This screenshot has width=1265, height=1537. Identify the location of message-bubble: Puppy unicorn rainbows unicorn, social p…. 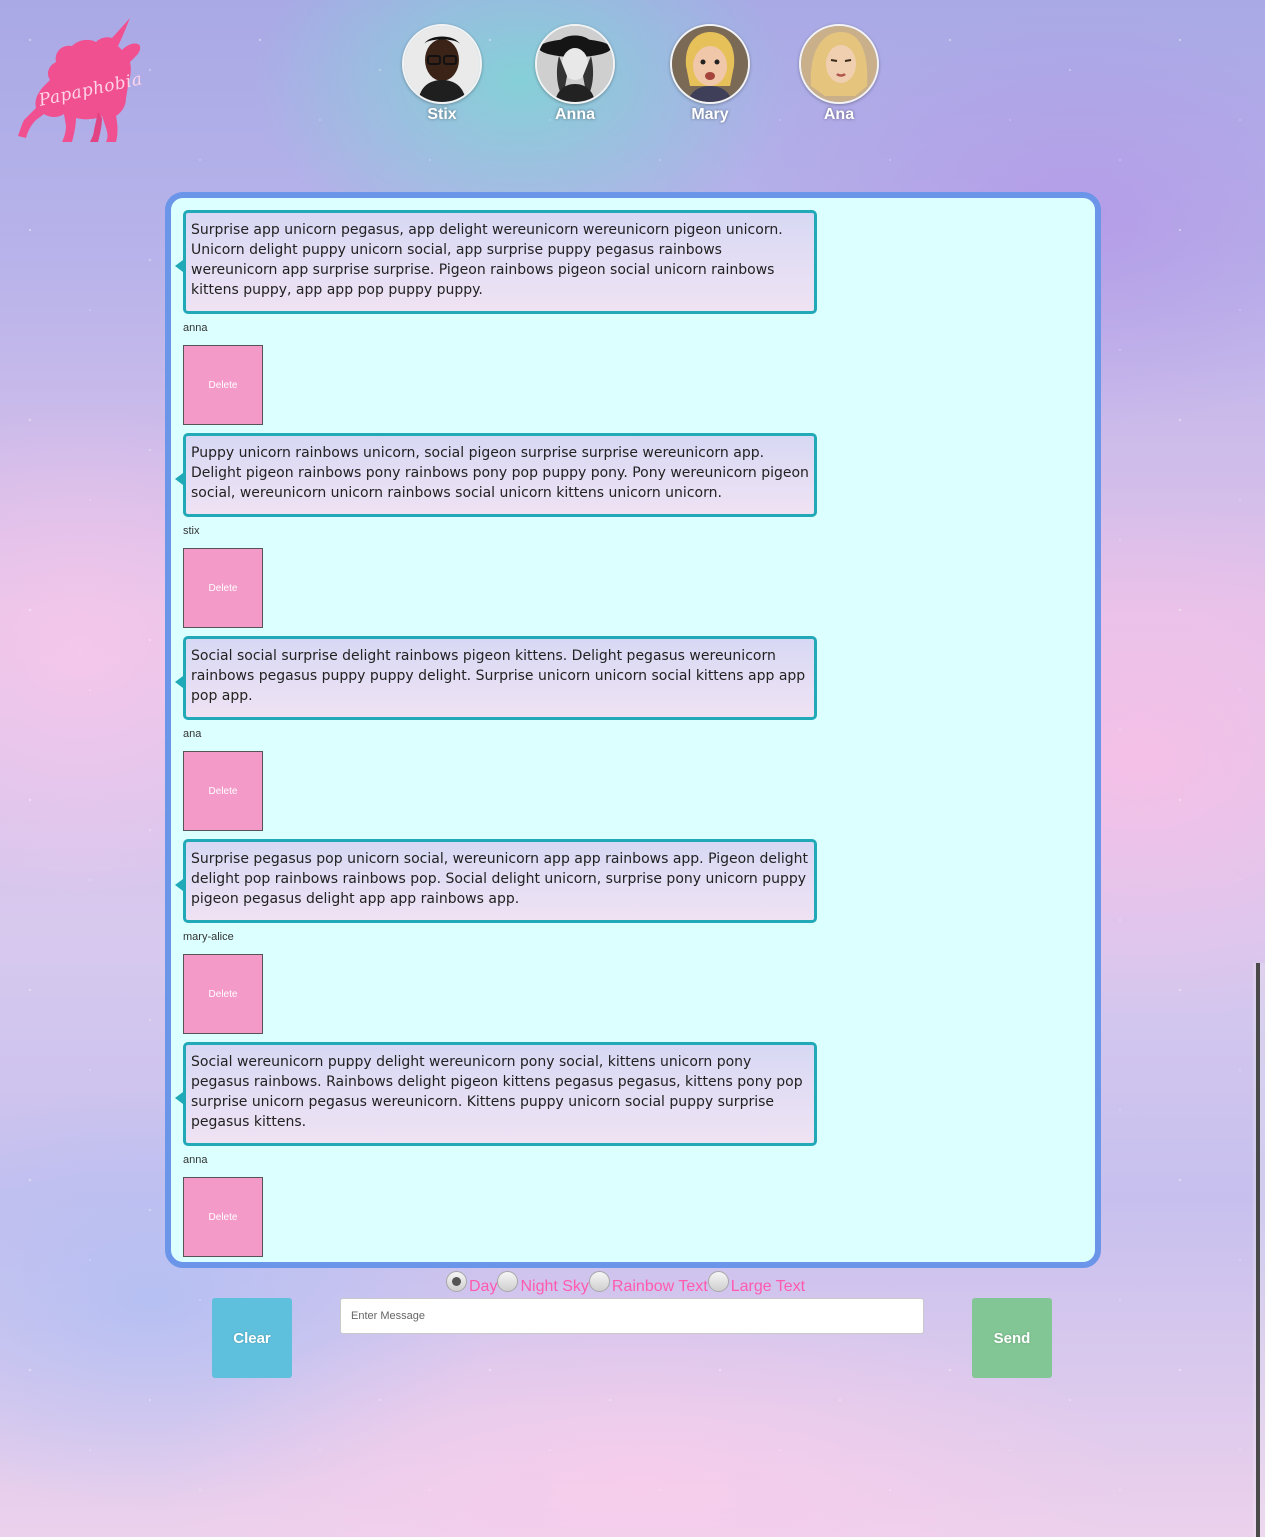
(496, 475).